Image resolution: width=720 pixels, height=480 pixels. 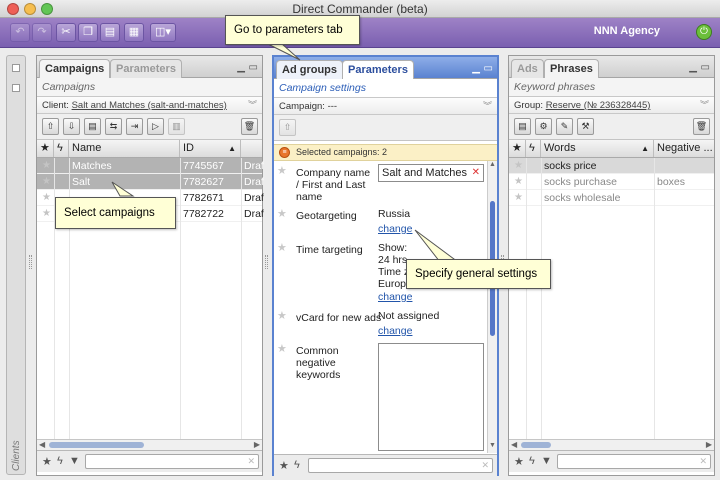 What do you see at coordinates (66, 32) in the screenshot?
I see `cut-icon: ✂` at bounding box center [66, 32].